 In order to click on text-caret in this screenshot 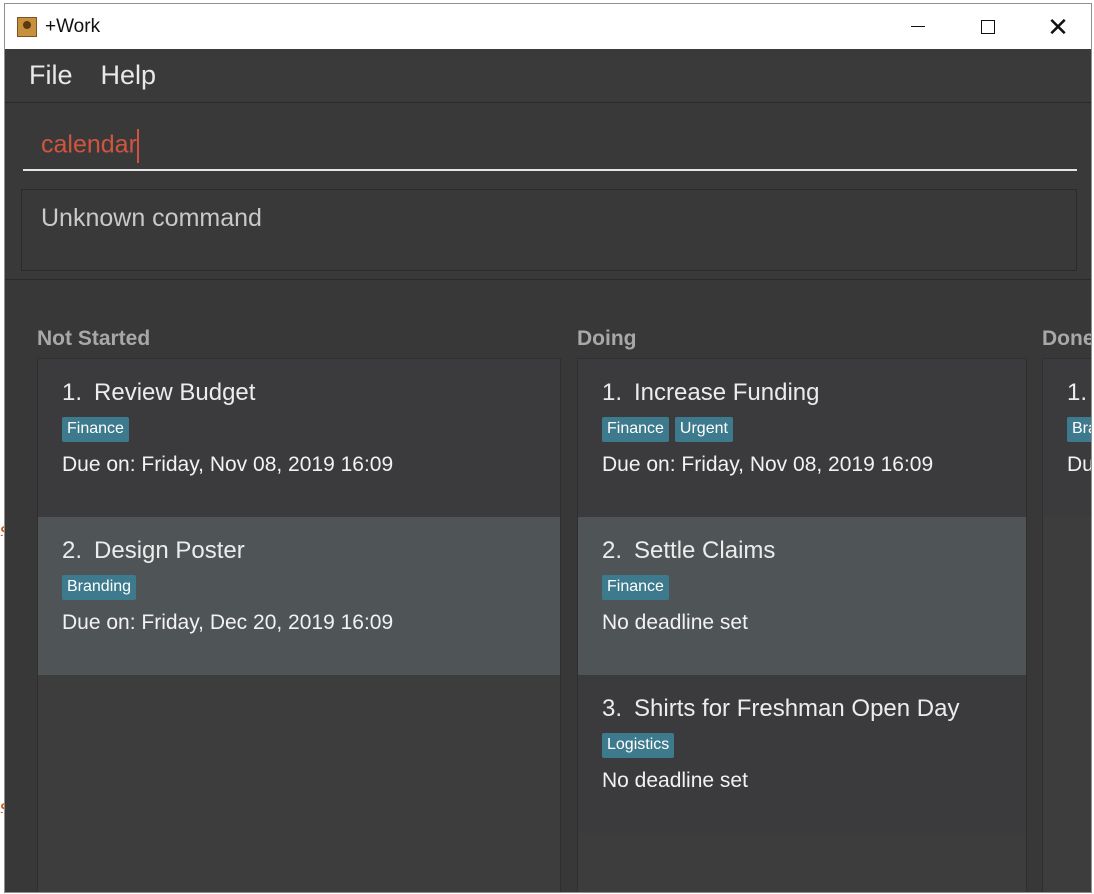, I will do `click(137, 146)`.